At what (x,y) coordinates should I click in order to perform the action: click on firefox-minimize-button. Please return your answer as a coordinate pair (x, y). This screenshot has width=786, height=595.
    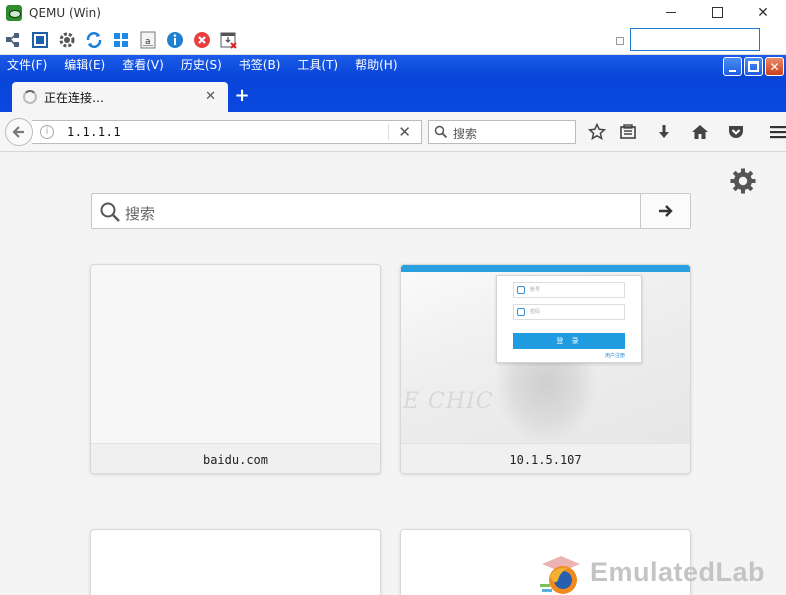
    Looking at the image, I should click on (732, 66).